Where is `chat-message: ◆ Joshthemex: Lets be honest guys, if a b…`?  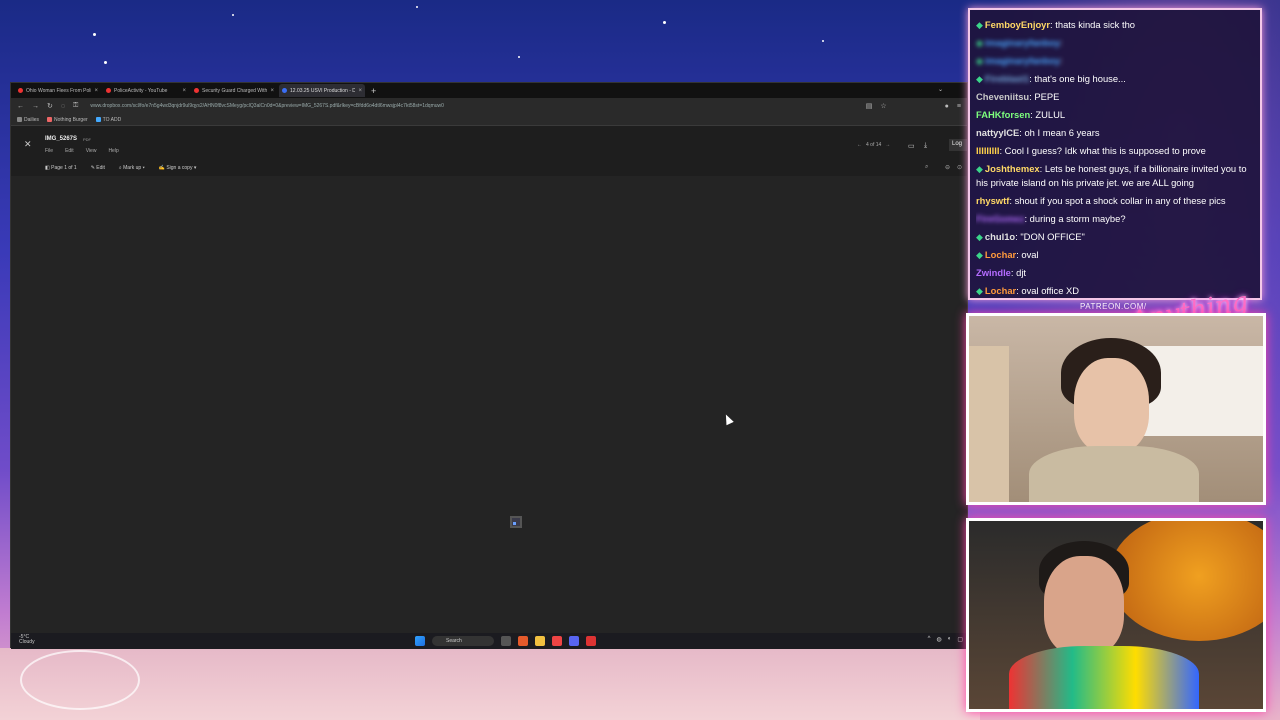
chat-message: ◆ Joshthemex: Lets be honest guys, if a b… is located at coordinates (1111, 175).